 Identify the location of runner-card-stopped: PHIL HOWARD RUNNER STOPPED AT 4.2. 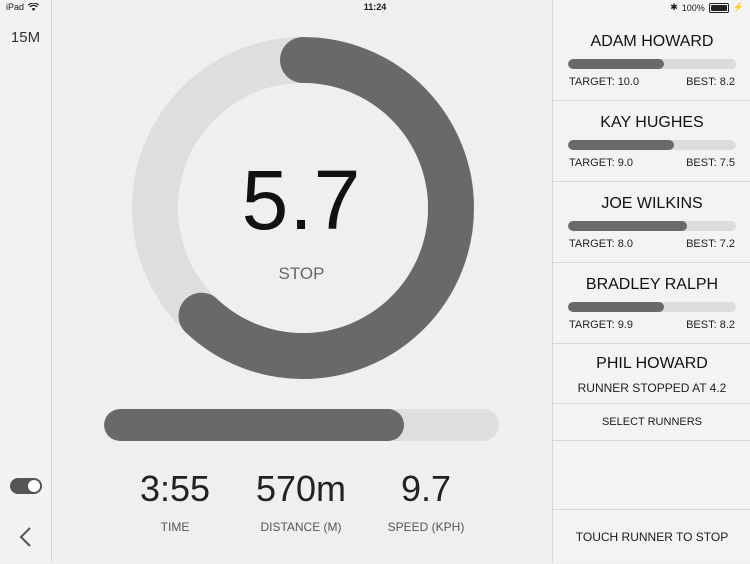
(651, 374).